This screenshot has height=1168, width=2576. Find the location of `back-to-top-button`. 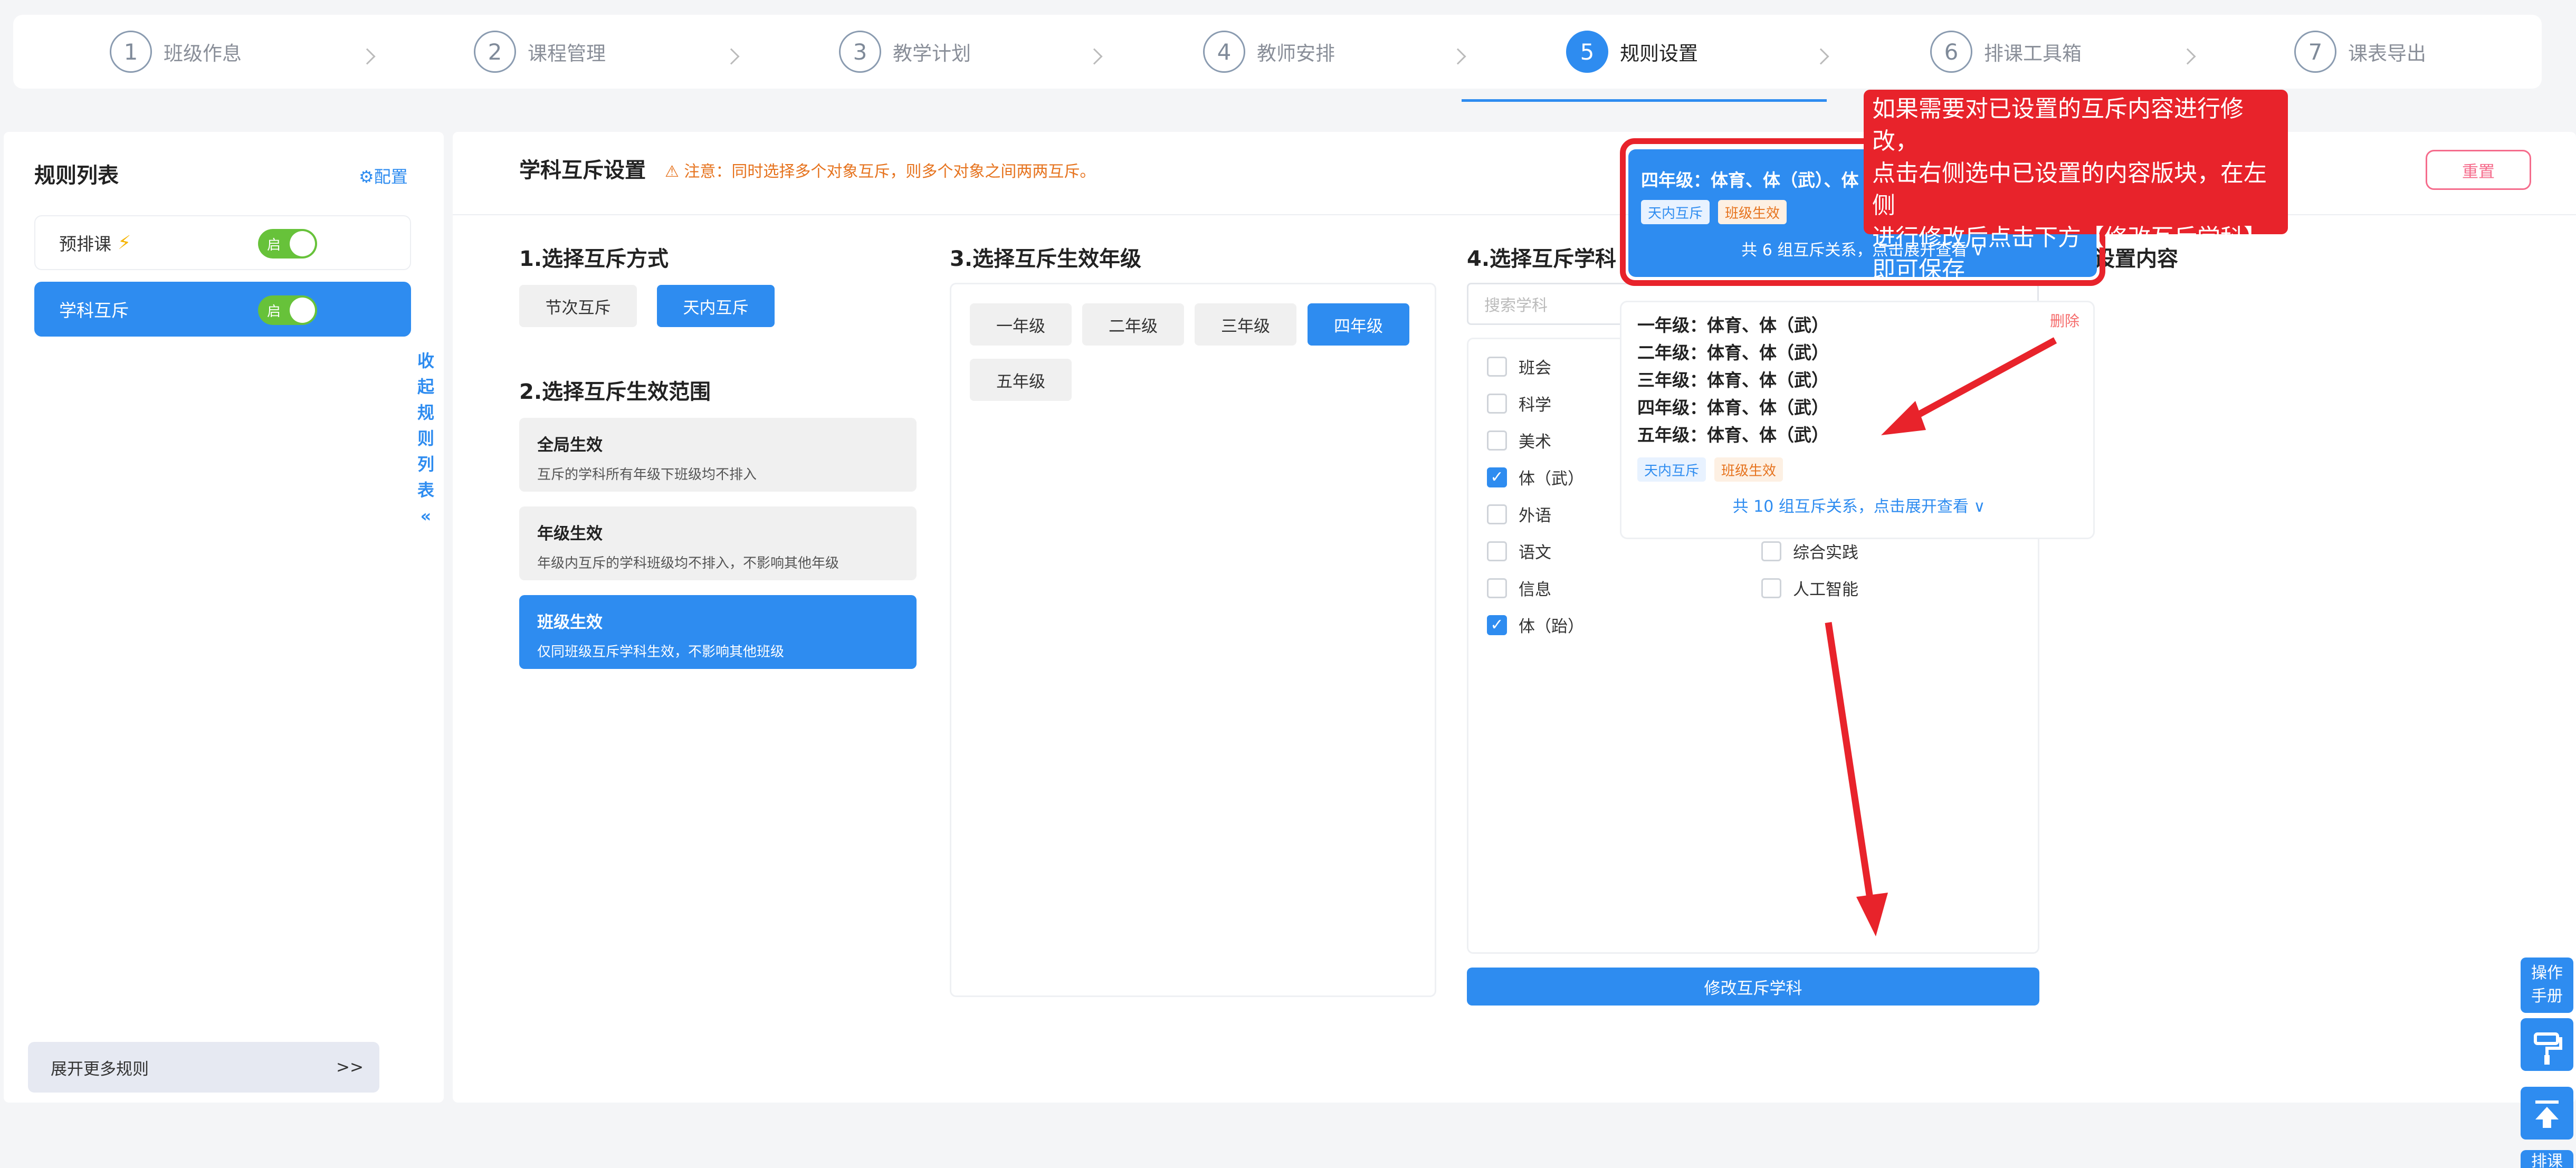

back-to-top-button is located at coordinates (2547, 1113).